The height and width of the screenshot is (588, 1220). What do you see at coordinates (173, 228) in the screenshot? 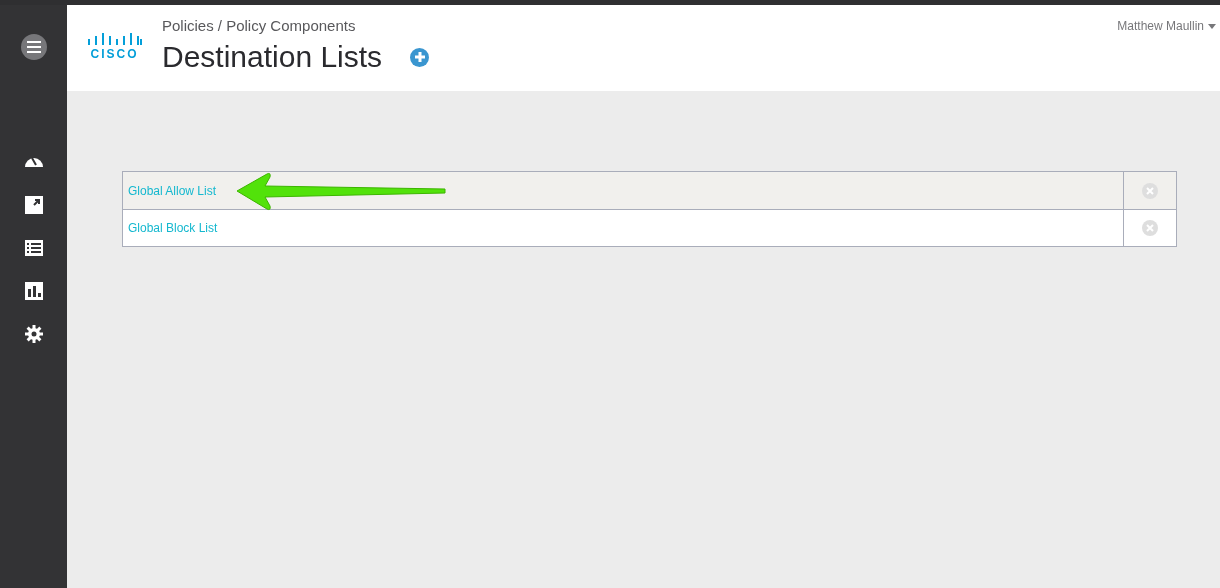
I see `list-link: Global Block List` at bounding box center [173, 228].